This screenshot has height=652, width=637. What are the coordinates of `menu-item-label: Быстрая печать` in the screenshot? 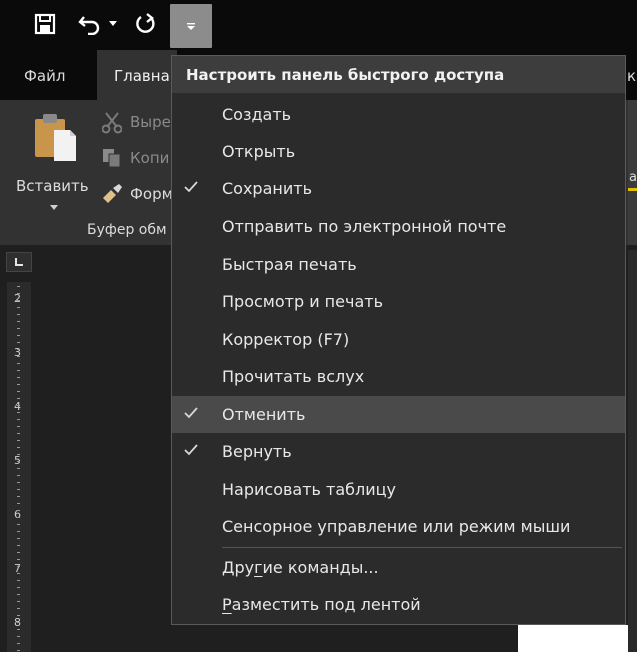 It's located at (289, 264).